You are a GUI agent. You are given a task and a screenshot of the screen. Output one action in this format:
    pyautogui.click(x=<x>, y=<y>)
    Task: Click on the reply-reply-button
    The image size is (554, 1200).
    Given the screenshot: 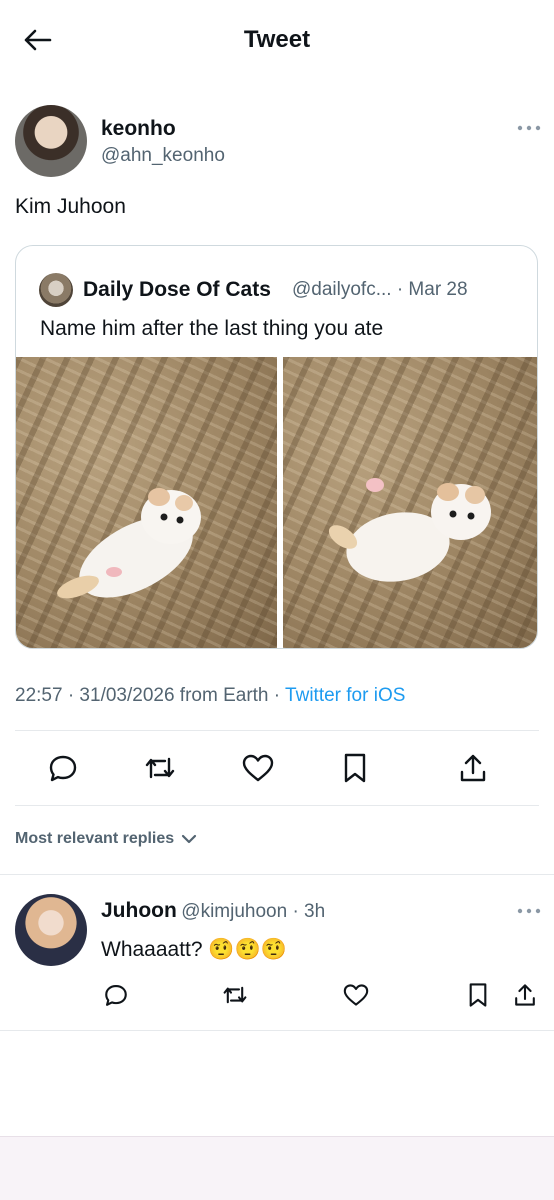 What is the action you would take?
    pyautogui.click(x=116, y=995)
    